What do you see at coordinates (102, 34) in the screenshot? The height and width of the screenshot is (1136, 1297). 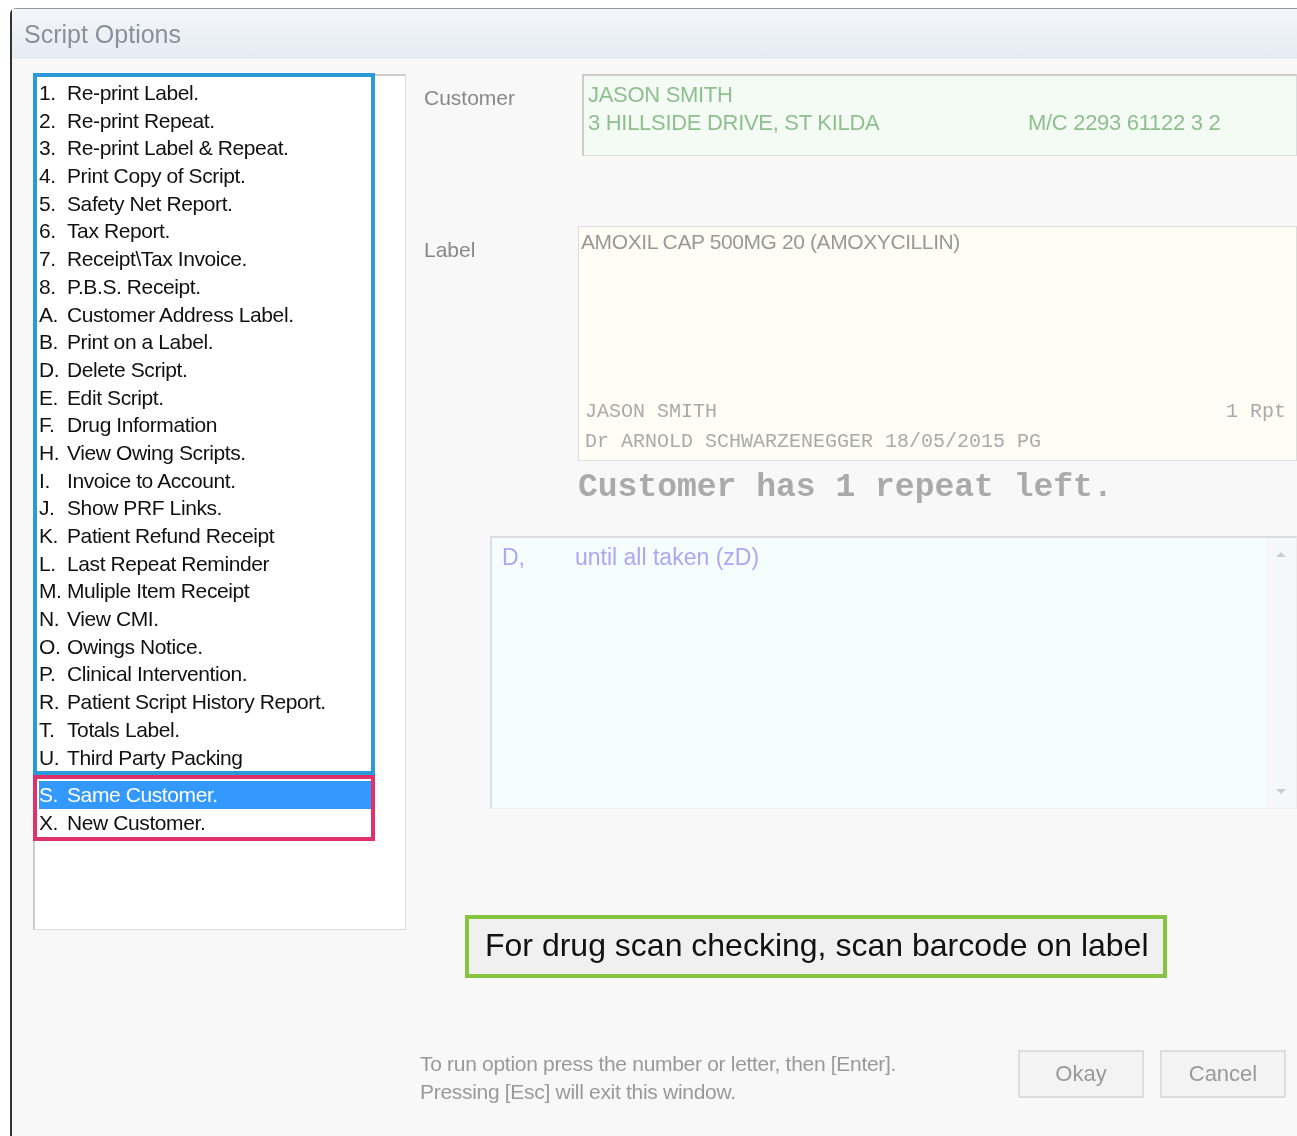 I see `window-title: Script Options` at bounding box center [102, 34].